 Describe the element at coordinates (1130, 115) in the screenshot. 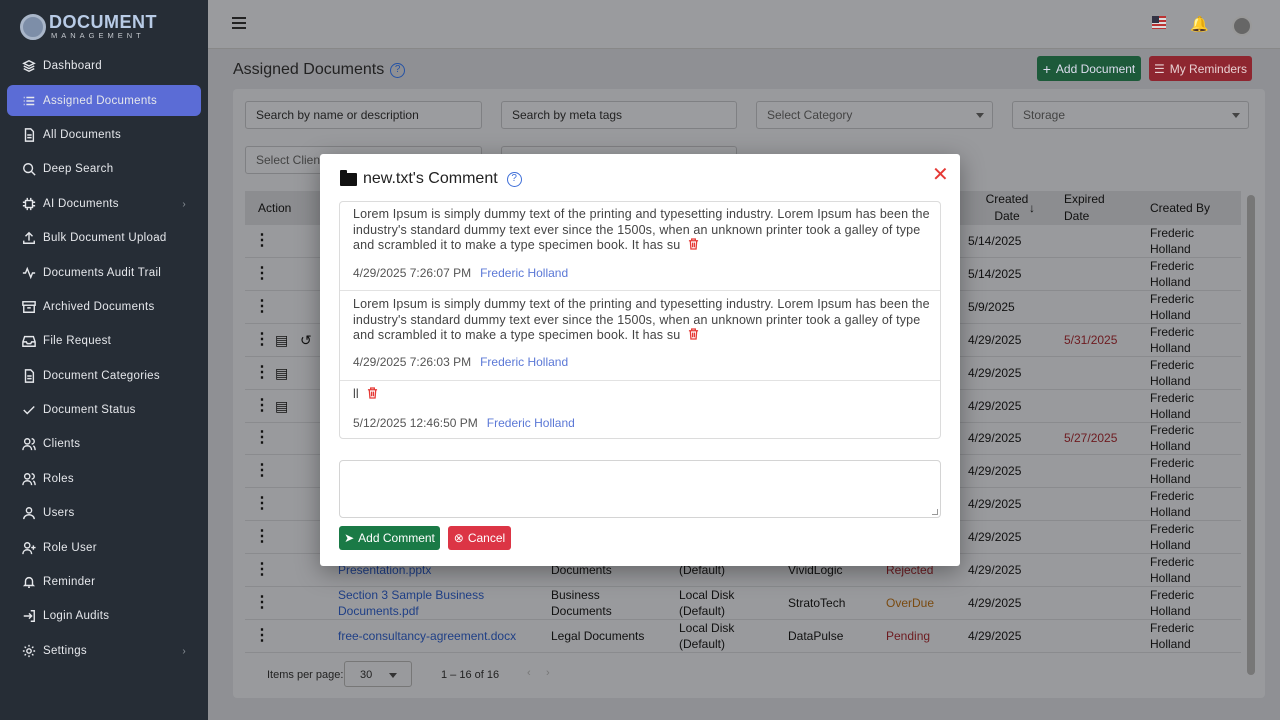

I see `storage-select: Storage` at that location.